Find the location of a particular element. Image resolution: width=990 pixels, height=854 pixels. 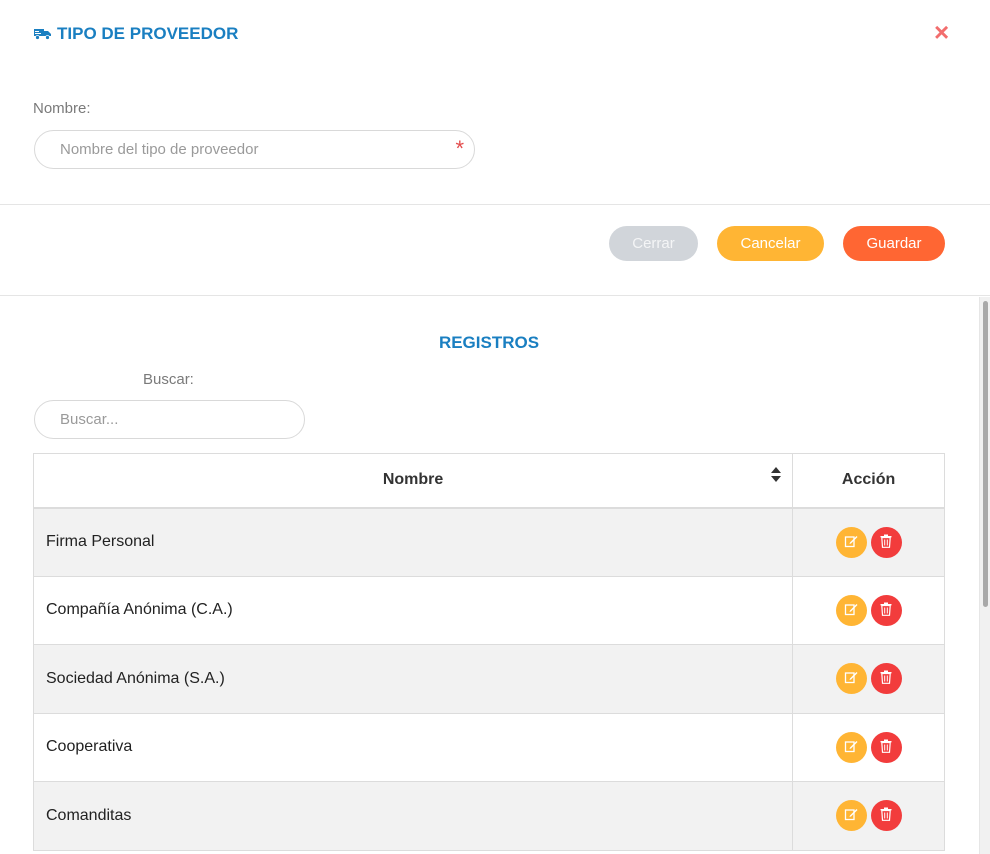

column-header-name-label: Nombre is located at coordinates (413, 480).